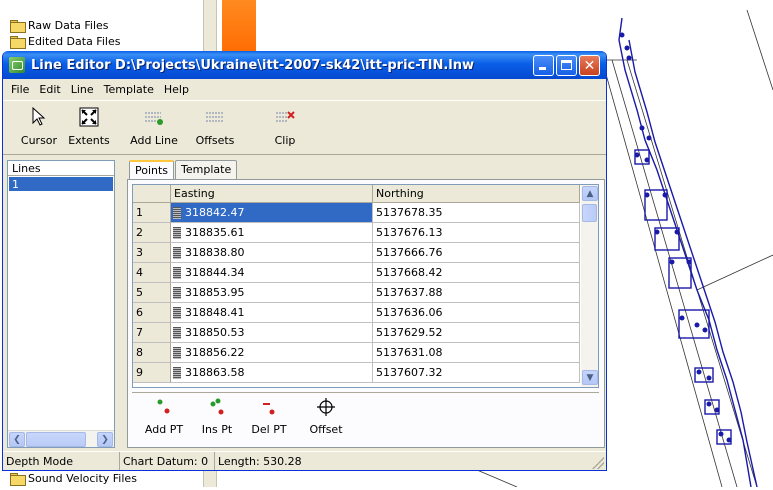  Describe the element at coordinates (152, 293) in the screenshot. I see `row-number: 5` at that location.